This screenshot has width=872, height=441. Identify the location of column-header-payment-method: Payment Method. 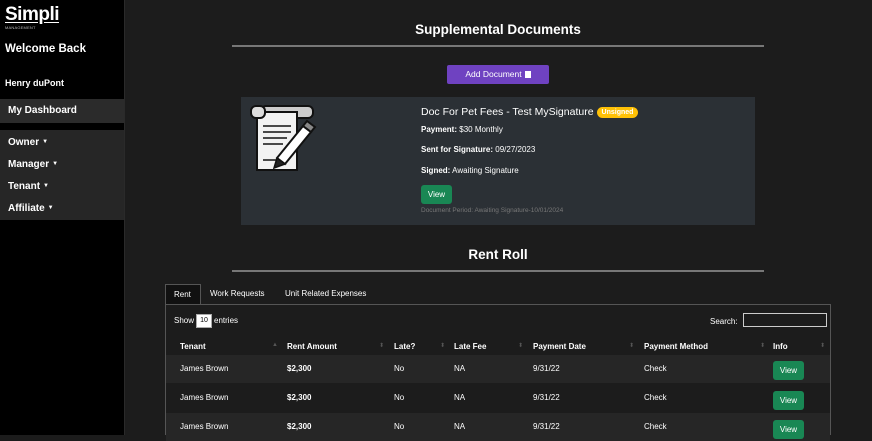
(676, 346).